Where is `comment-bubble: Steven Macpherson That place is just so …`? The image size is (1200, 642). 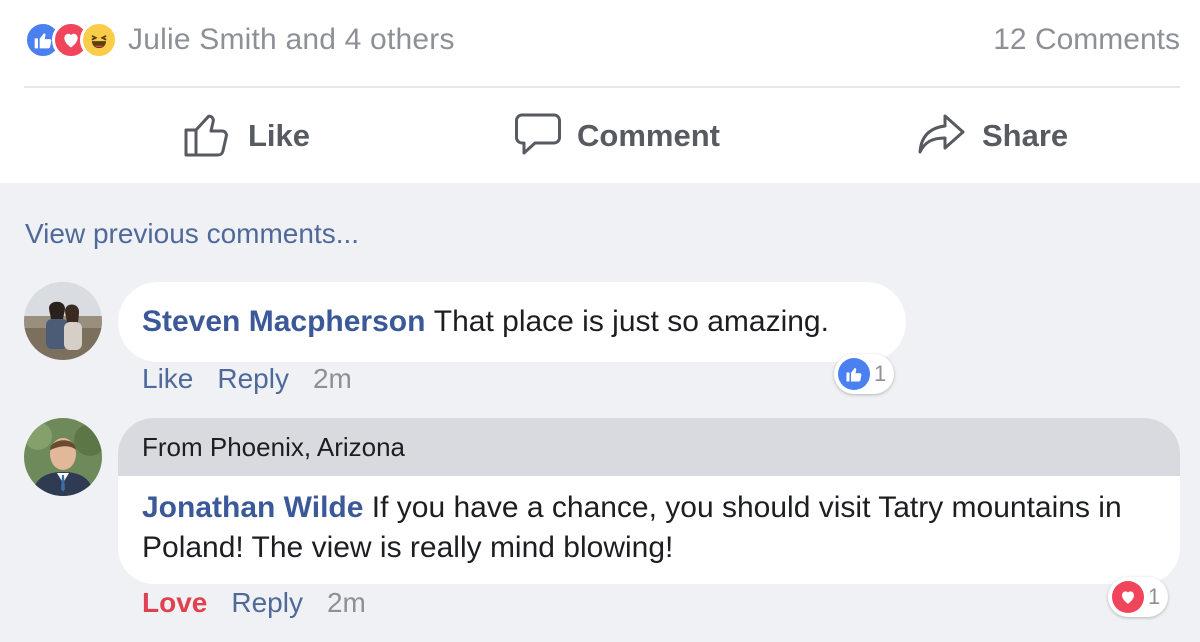 comment-bubble: Steven Macpherson That place is just so … is located at coordinates (512, 322).